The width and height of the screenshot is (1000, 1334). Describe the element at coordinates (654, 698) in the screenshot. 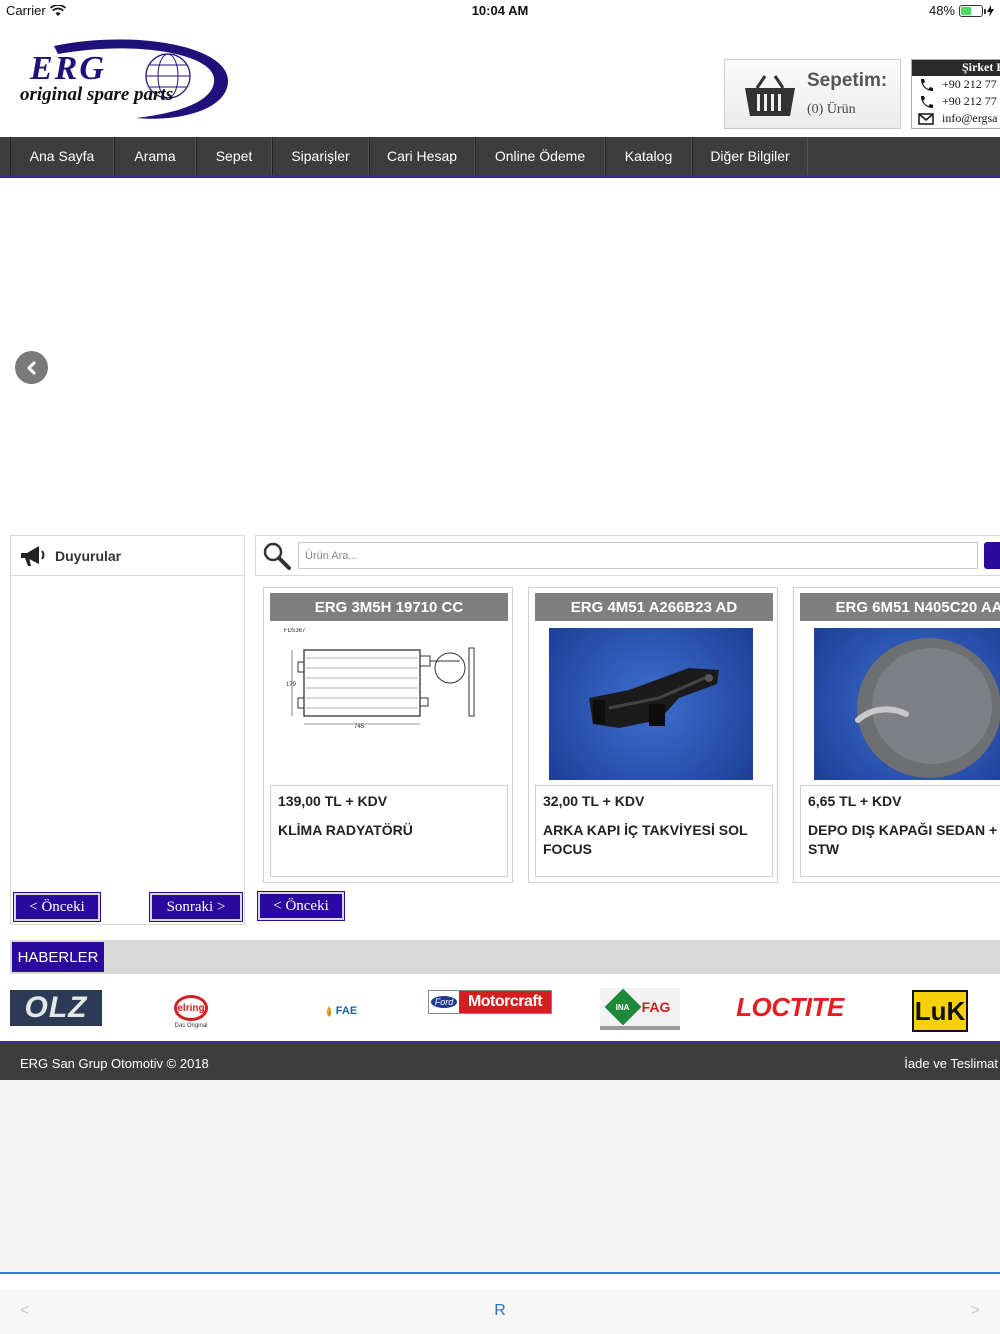

I see `bracket-part-photo` at that location.